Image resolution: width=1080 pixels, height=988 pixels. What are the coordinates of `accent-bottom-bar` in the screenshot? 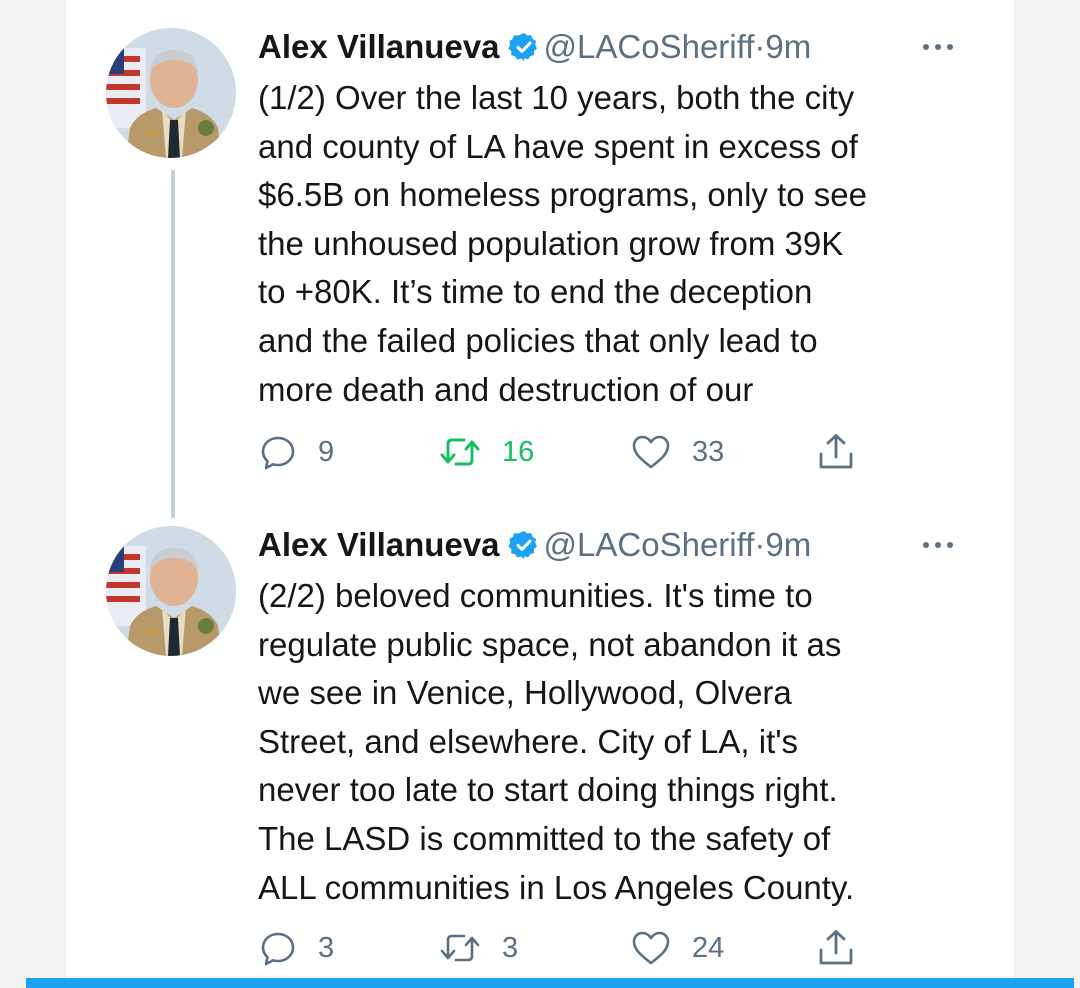 It's located at (550, 983).